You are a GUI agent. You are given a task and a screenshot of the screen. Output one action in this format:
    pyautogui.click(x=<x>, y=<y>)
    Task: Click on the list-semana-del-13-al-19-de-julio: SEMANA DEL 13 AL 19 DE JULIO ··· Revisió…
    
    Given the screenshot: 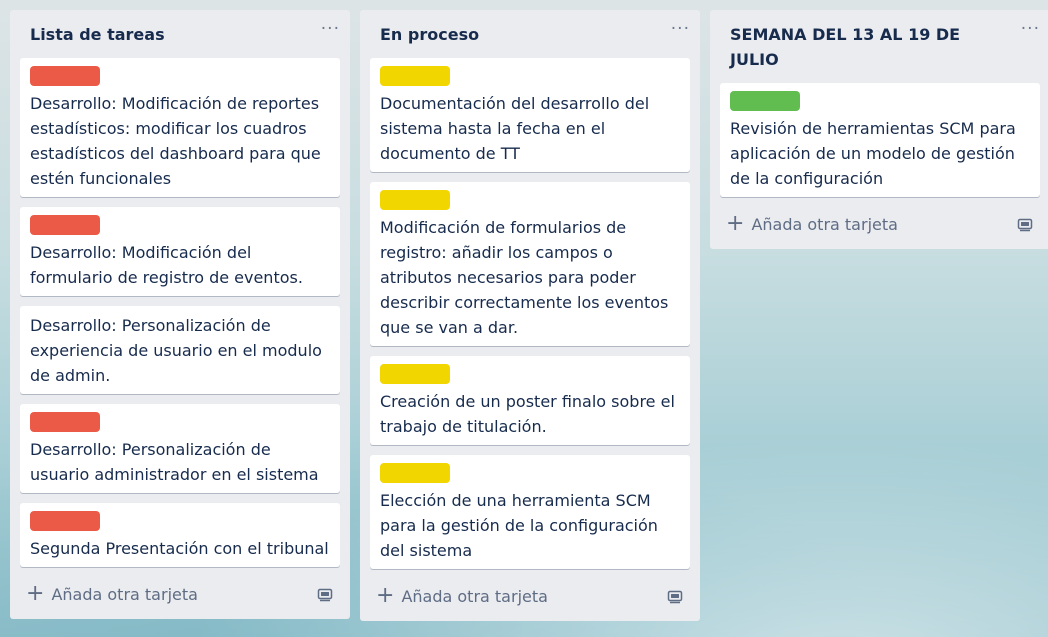 What is the action you would take?
    pyautogui.click(x=879, y=129)
    